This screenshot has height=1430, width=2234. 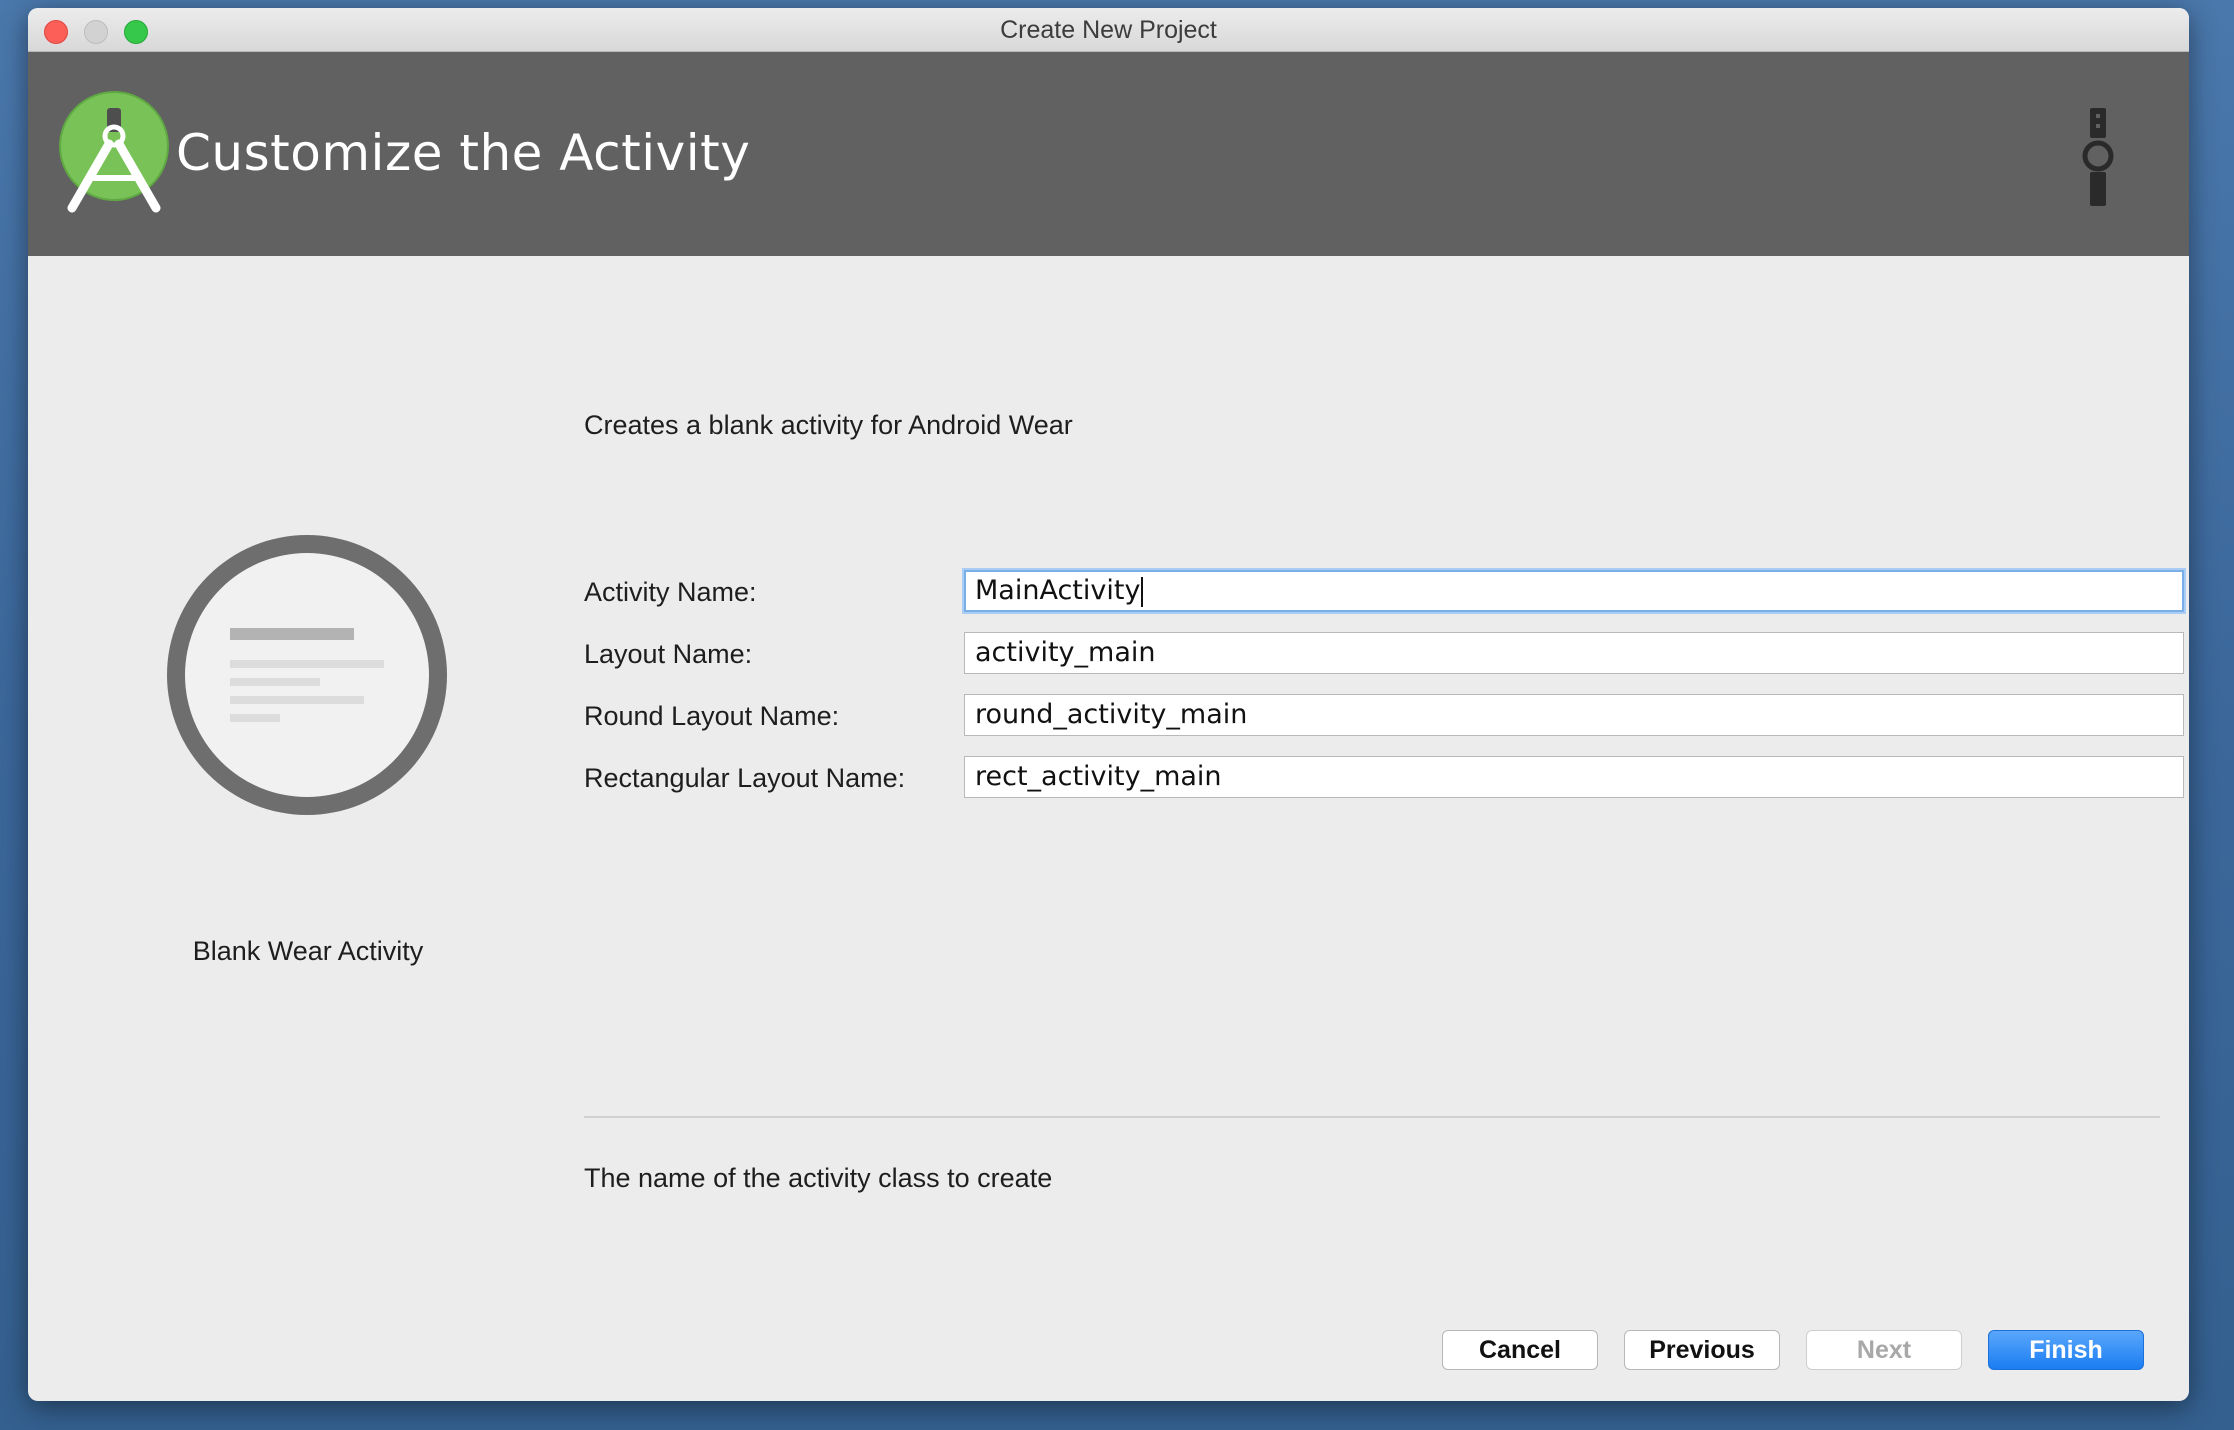 I want to click on window-title: Create New Project, so click(x=1108, y=30).